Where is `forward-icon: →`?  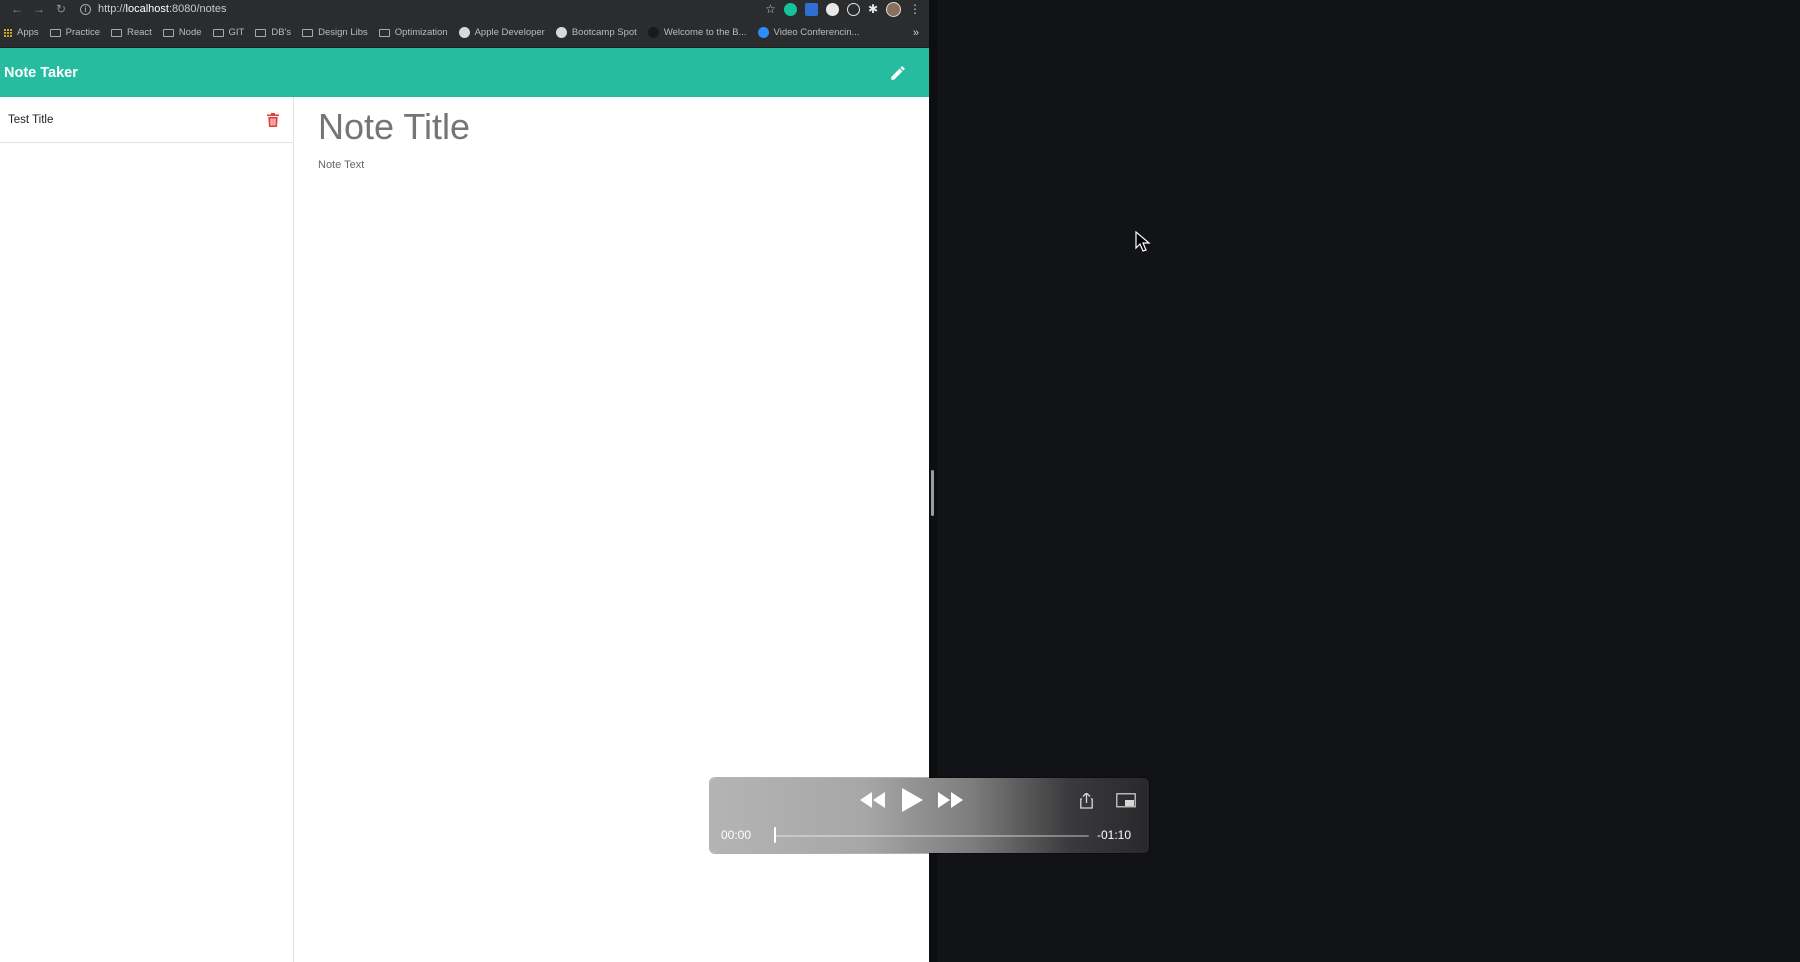 forward-icon: → is located at coordinates (39, 9).